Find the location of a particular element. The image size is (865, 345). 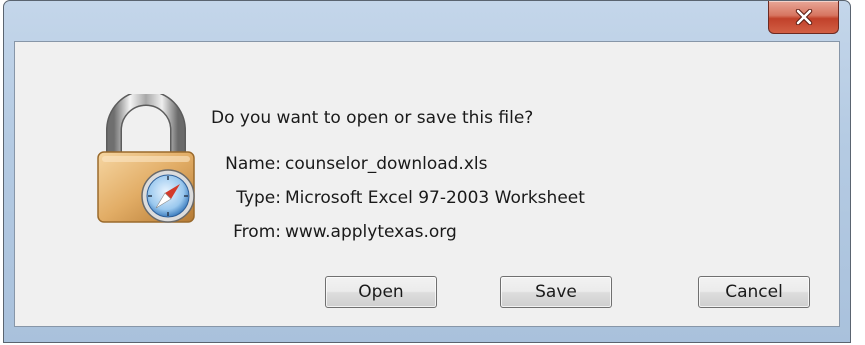

file-type-row: Type: Microsoft Excel 97-2003 Worksheet is located at coordinates (398, 198).